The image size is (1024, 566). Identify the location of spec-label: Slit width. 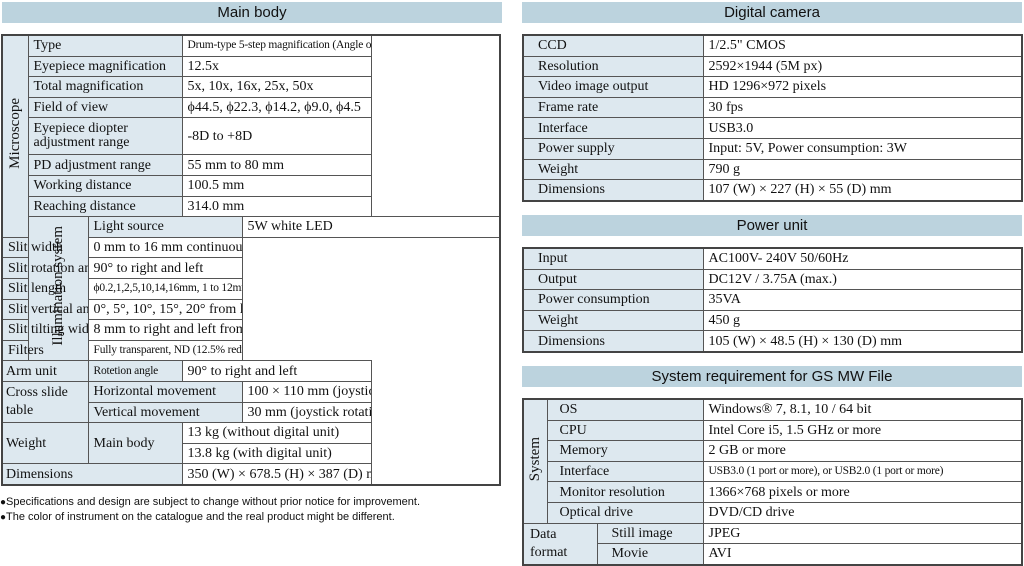
(45, 247).